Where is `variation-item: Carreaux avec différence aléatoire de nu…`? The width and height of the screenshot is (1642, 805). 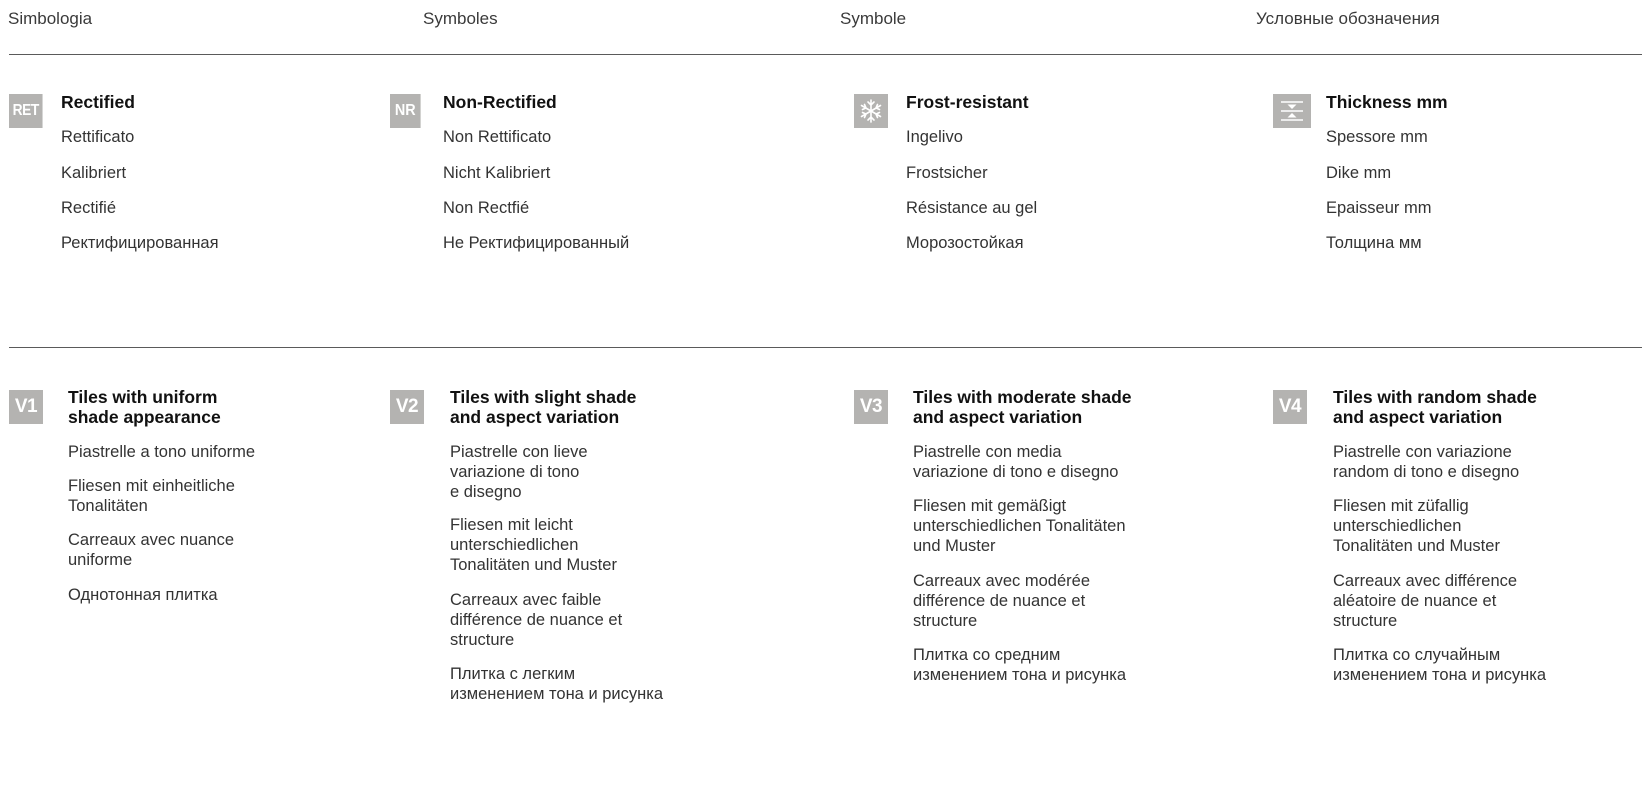 variation-item: Carreaux avec différence aléatoire de nu… is located at coordinates (1425, 601).